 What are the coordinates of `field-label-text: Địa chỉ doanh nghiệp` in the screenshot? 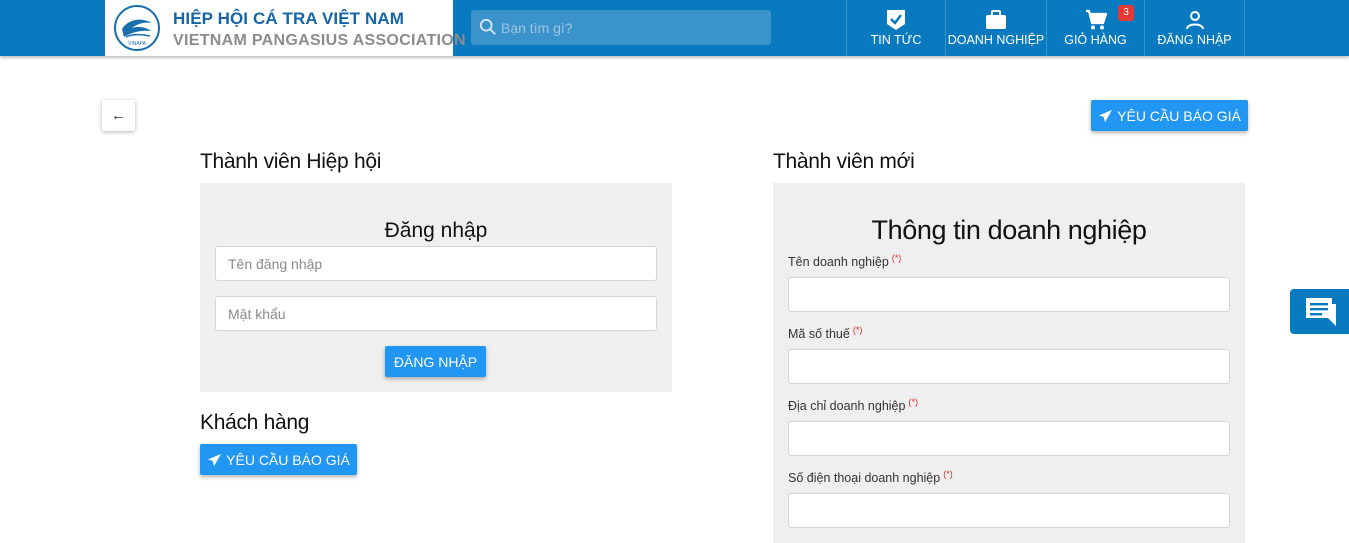 It's located at (847, 406).